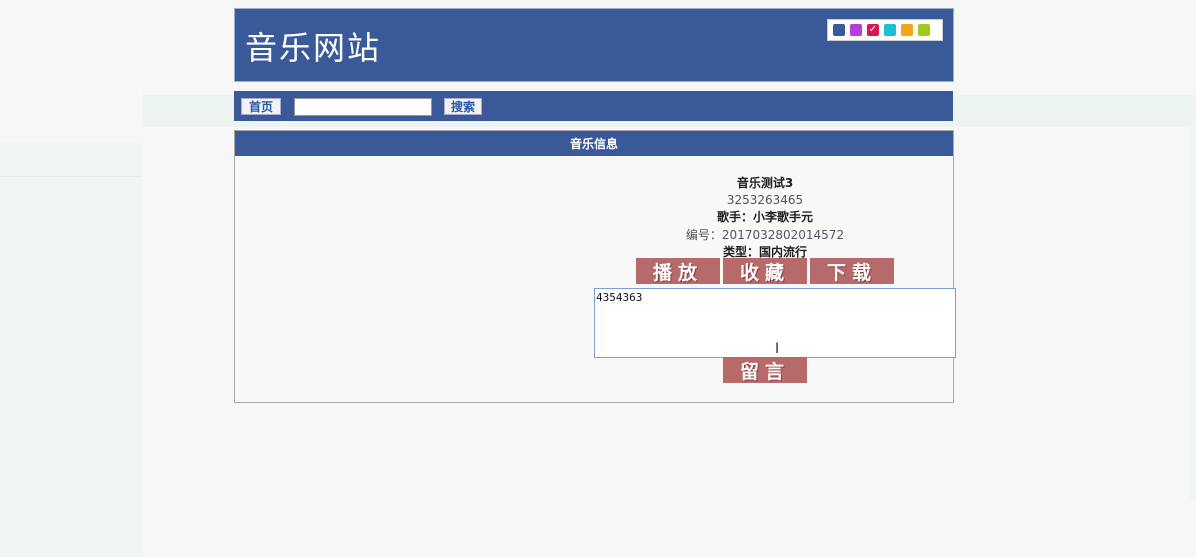 The height and width of the screenshot is (557, 1196). What do you see at coordinates (783, 217) in the screenshot?
I see `singer-value: 小李歌手元` at bounding box center [783, 217].